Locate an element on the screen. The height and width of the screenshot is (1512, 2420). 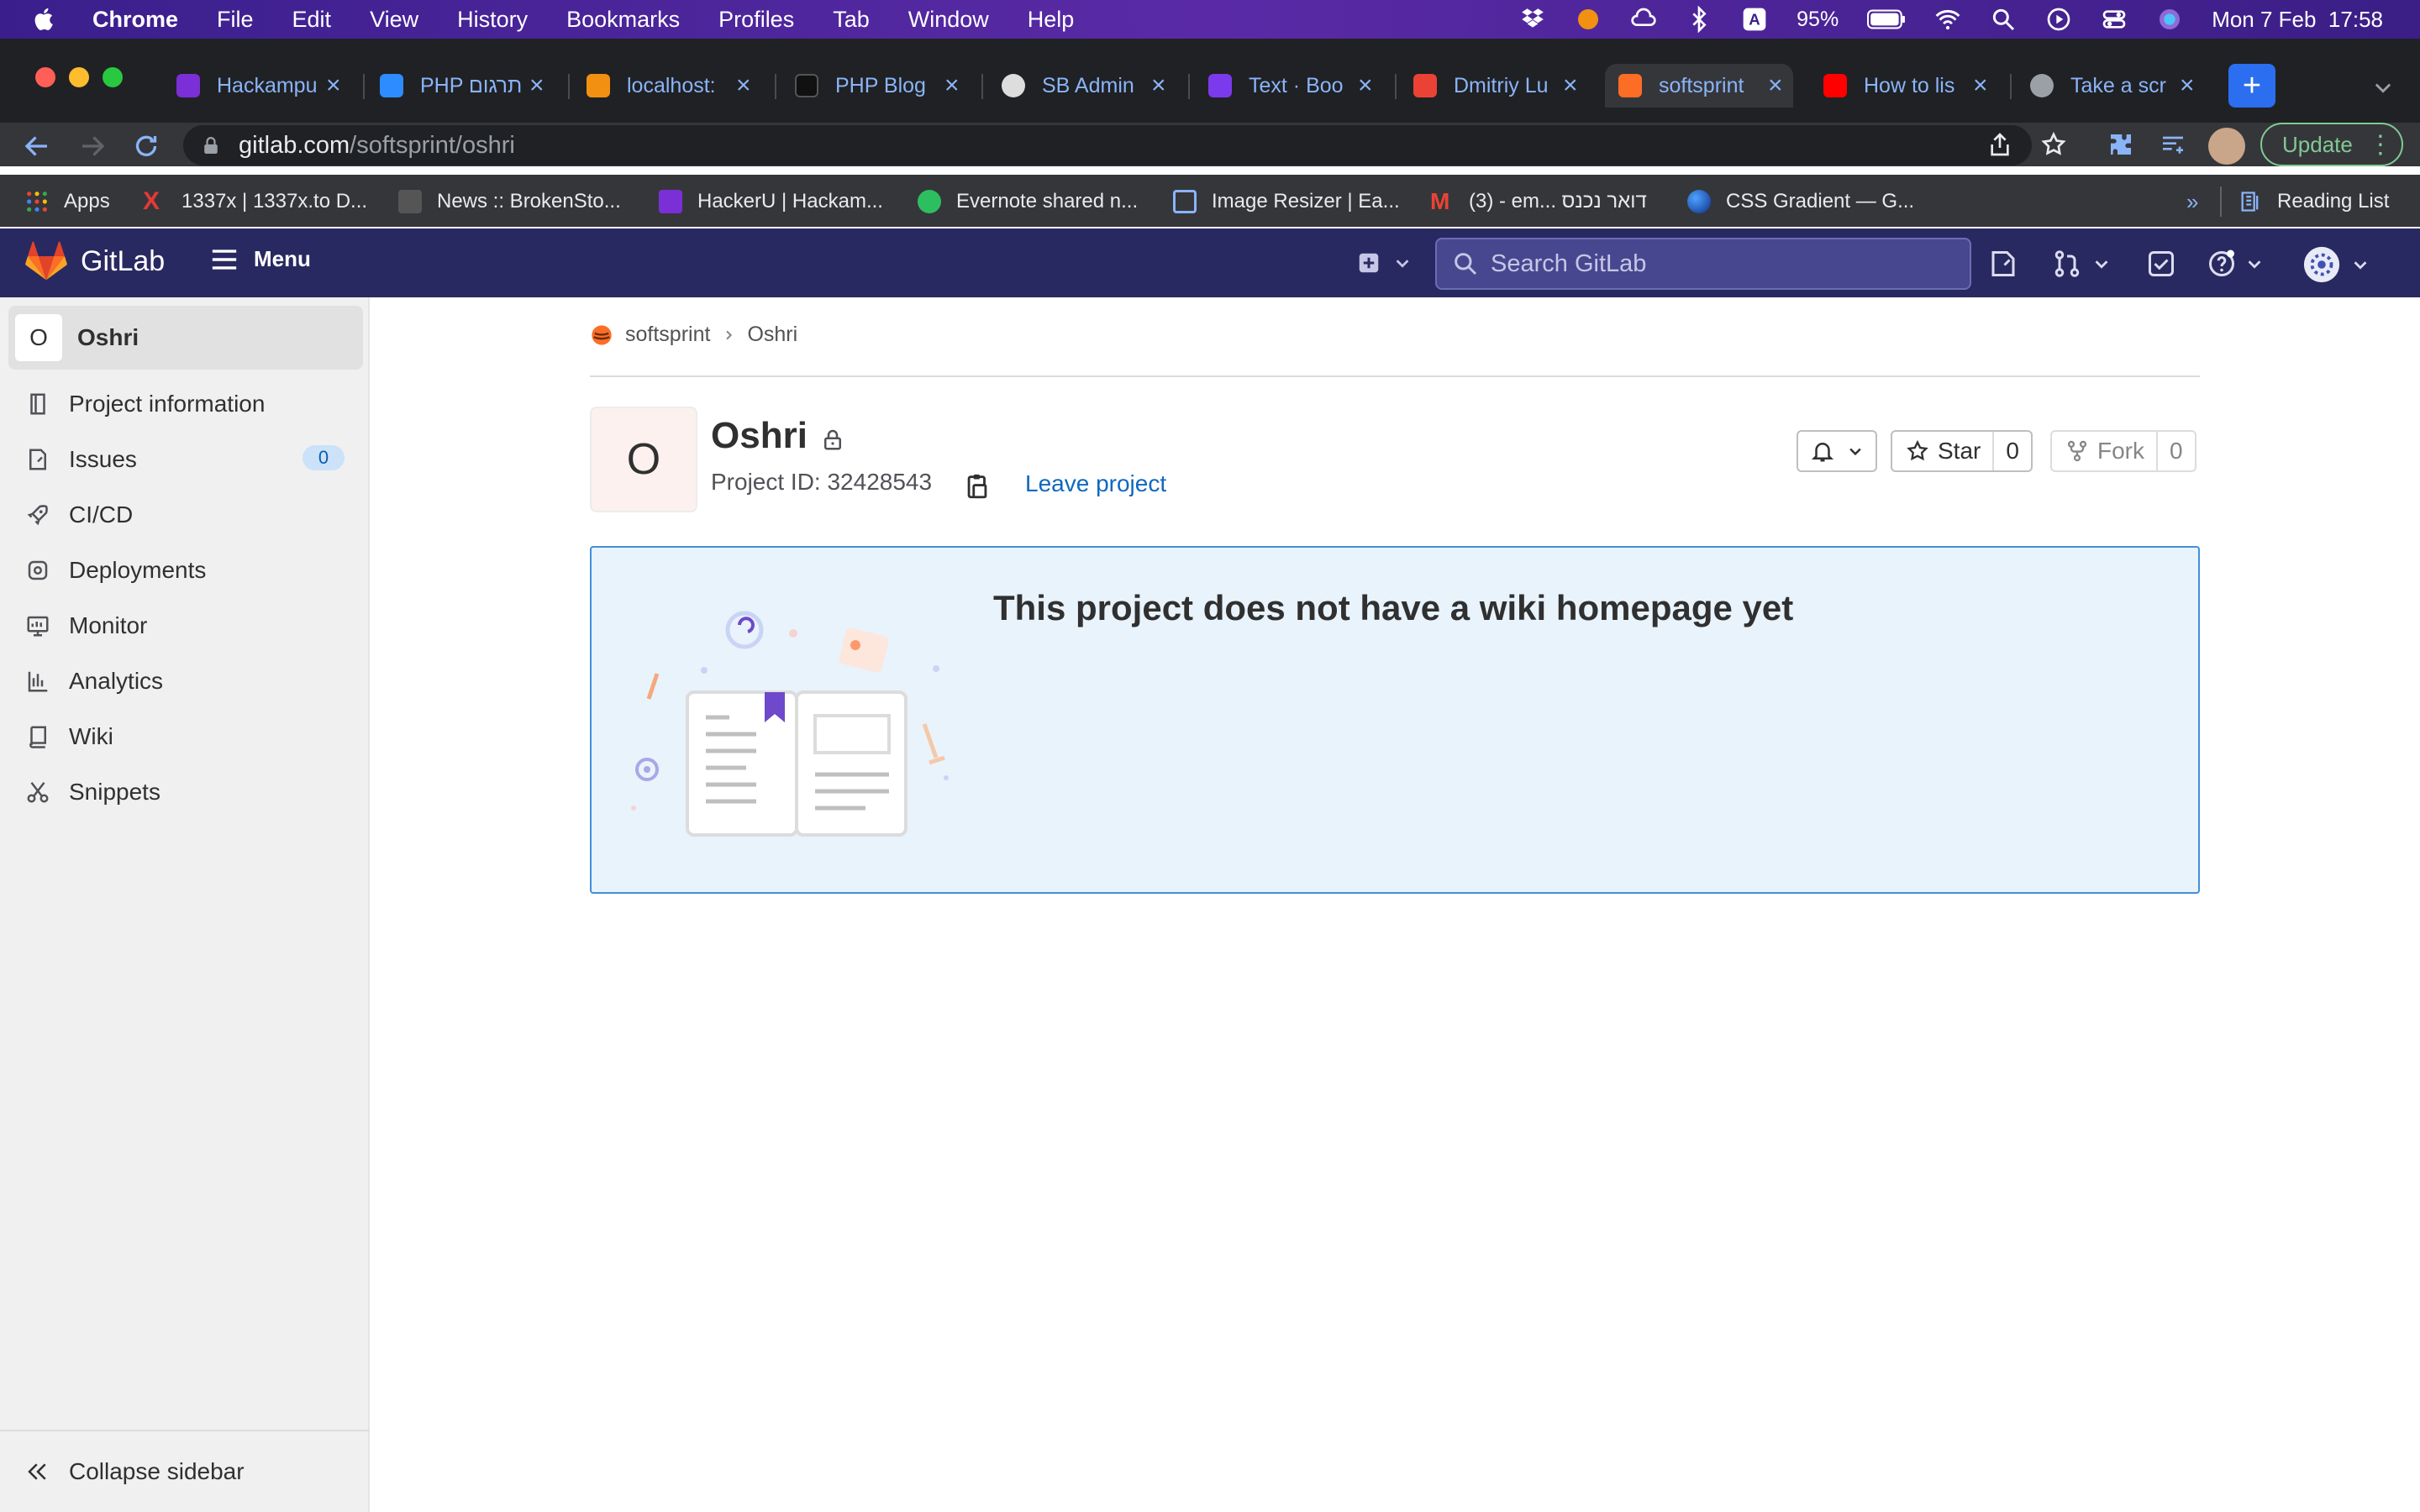
breadcrumb-project-link: Oshri is located at coordinates (772, 335).